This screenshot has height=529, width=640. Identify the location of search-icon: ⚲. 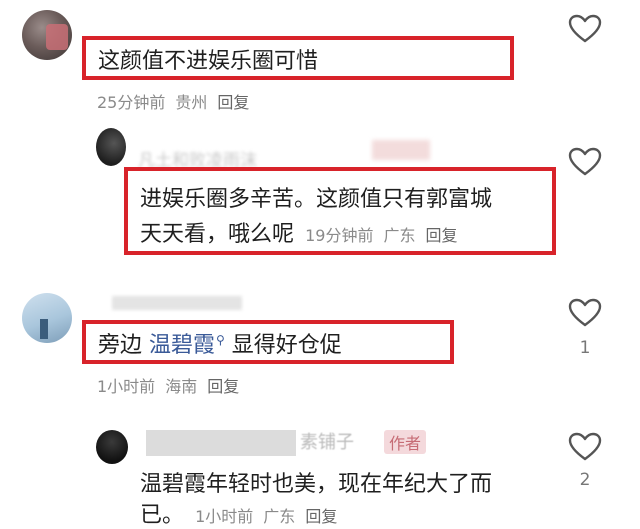
(220, 340).